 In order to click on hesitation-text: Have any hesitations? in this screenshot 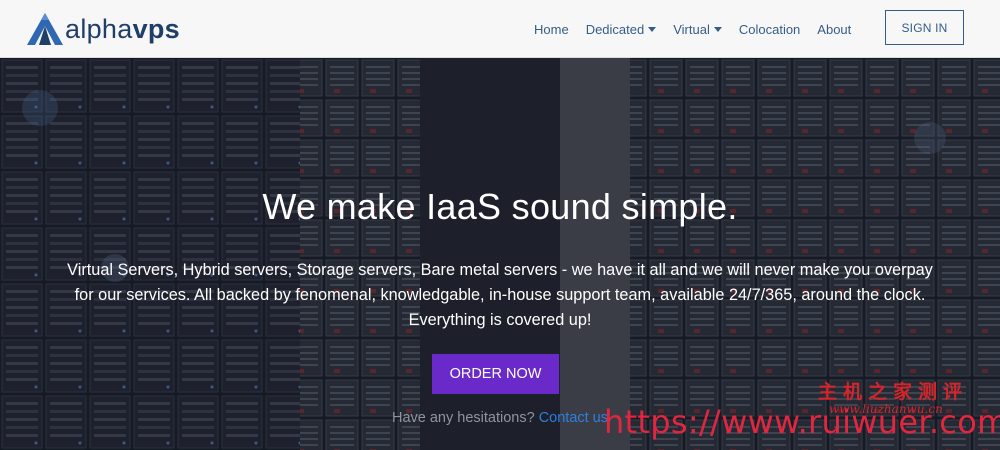, I will do `click(463, 418)`.